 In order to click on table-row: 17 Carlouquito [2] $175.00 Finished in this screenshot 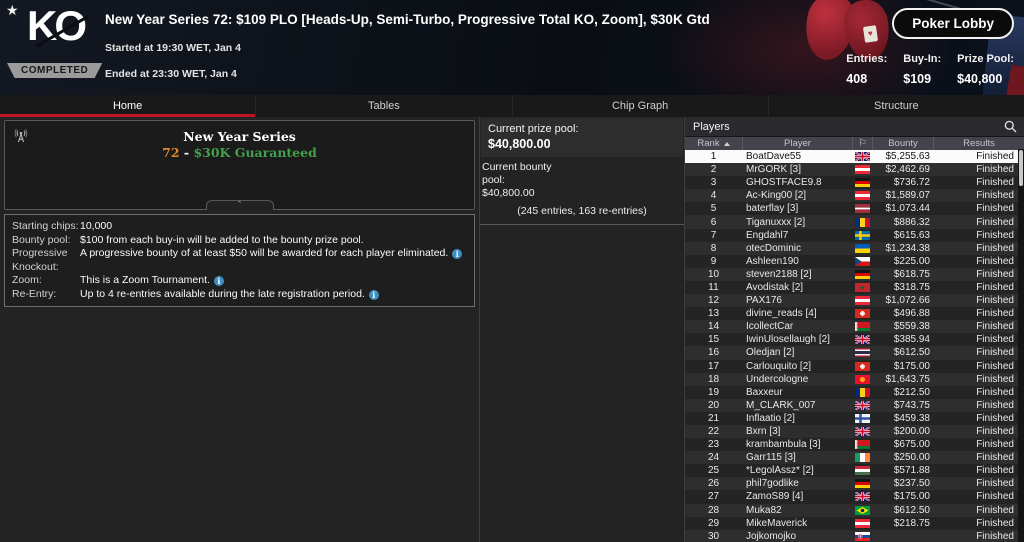, I will do `click(854, 366)`.